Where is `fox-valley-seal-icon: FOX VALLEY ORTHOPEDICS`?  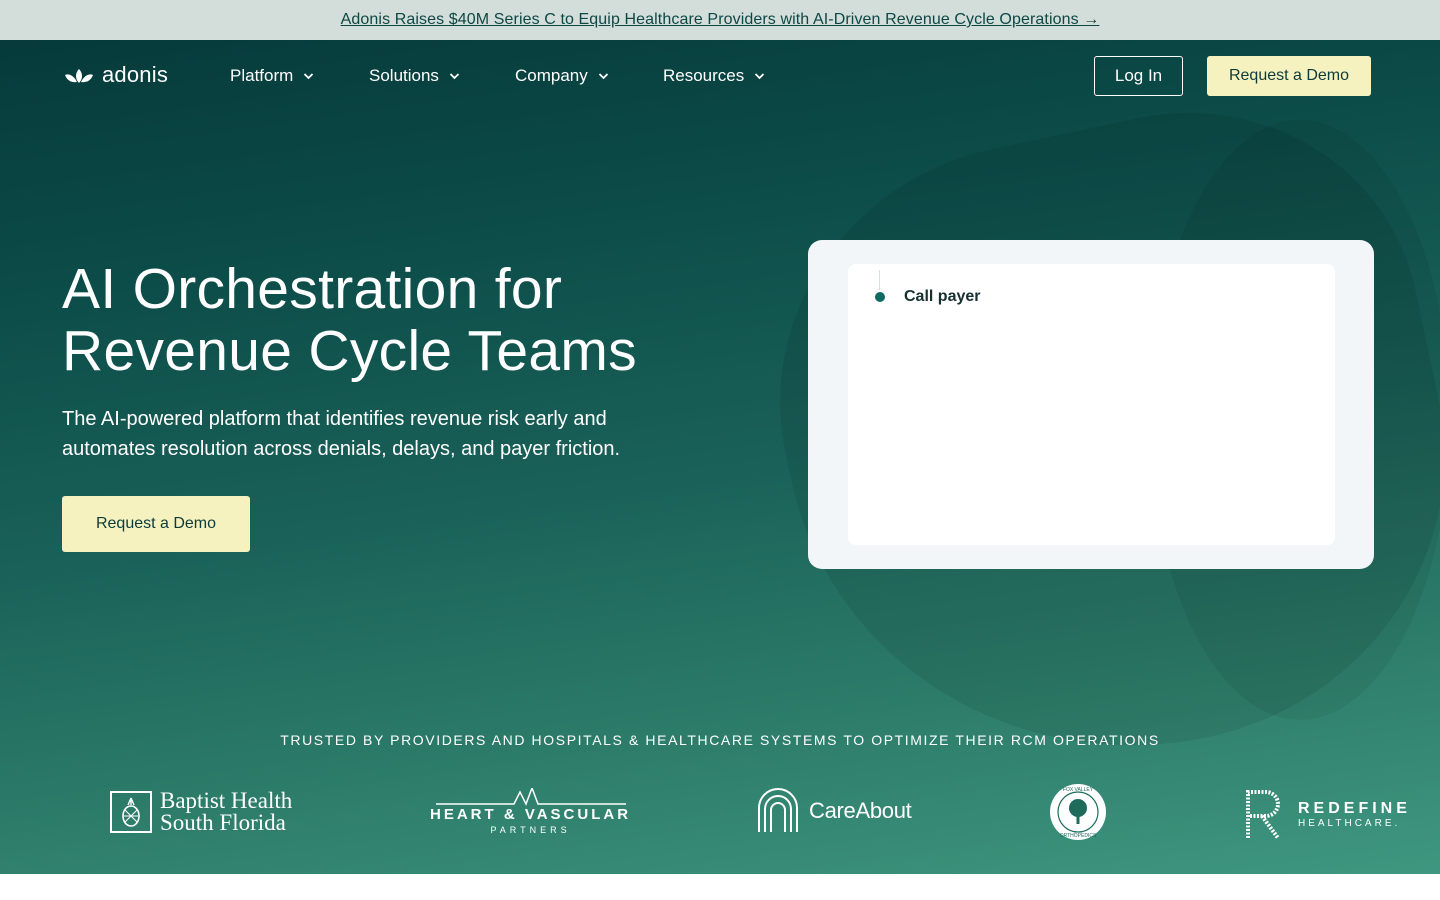 fox-valley-seal-icon: FOX VALLEY ORTHOPEDICS is located at coordinates (1078, 812).